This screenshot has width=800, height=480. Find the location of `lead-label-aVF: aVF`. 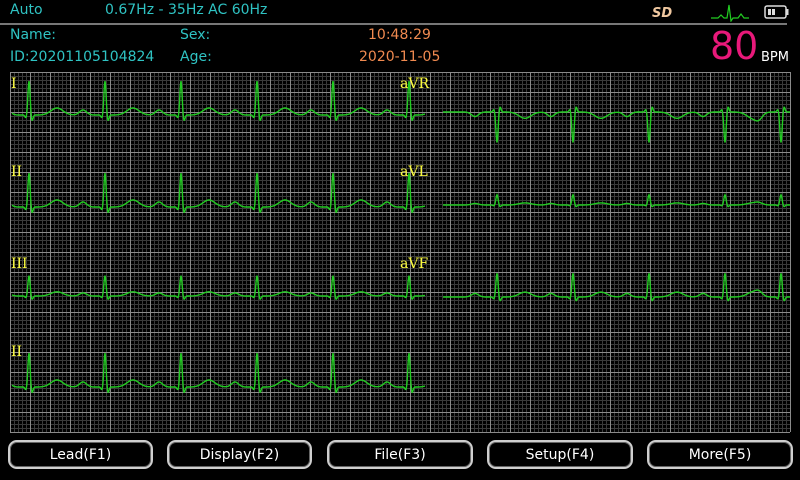

lead-label-aVF: aVF is located at coordinates (414, 264).